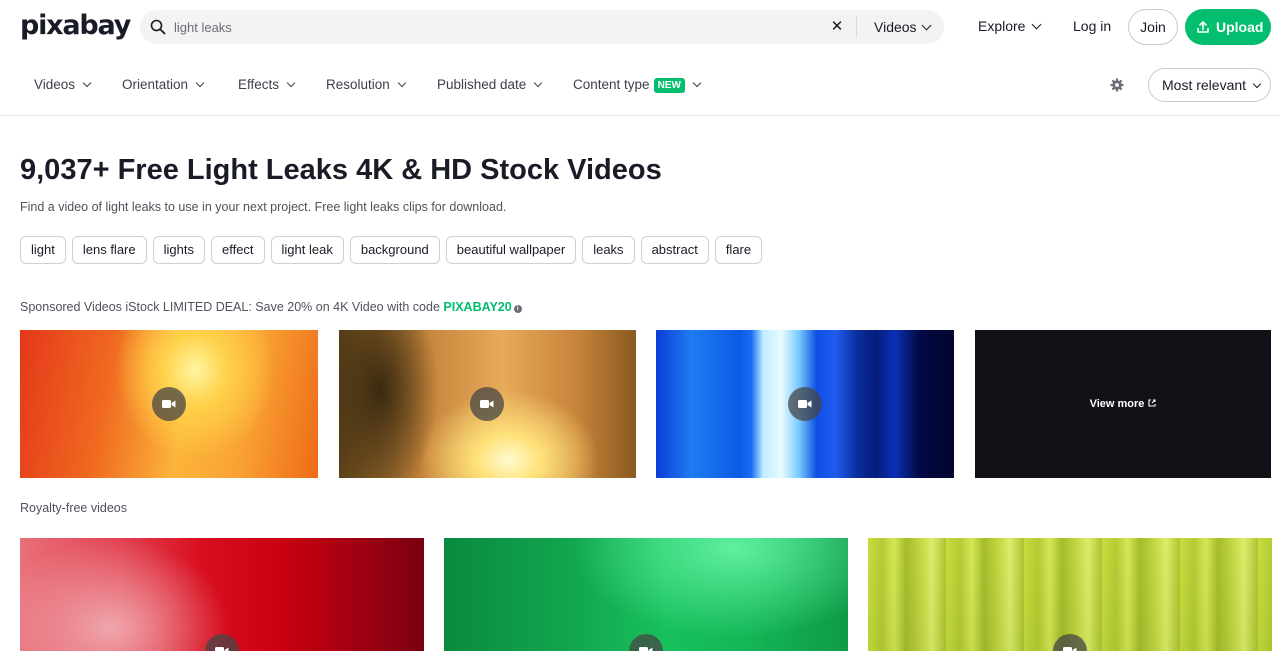 The width and height of the screenshot is (1280, 651). Describe the element at coordinates (837, 27) in the screenshot. I see `close-icon: ✕` at that location.